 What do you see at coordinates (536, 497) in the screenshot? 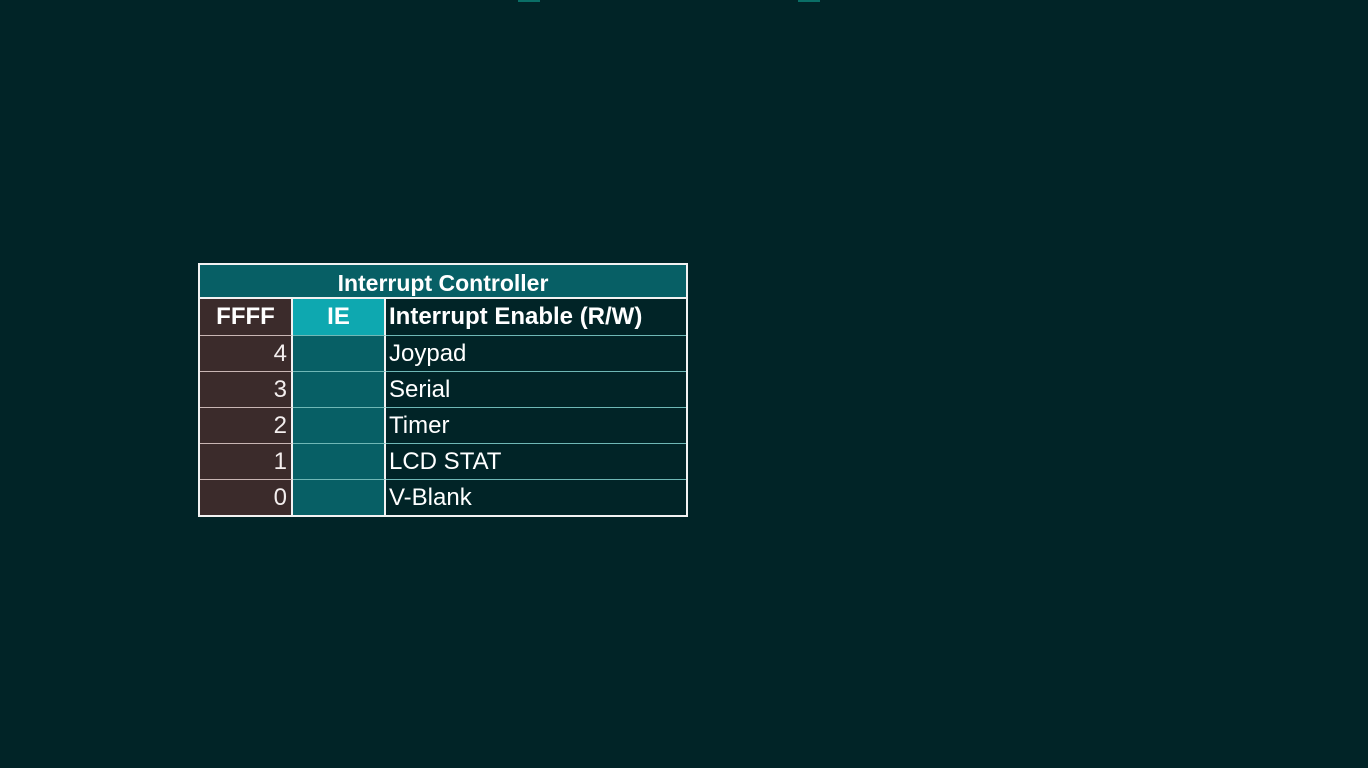
I see `interrupt-label: V-Blank` at bounding box center [536, 497].